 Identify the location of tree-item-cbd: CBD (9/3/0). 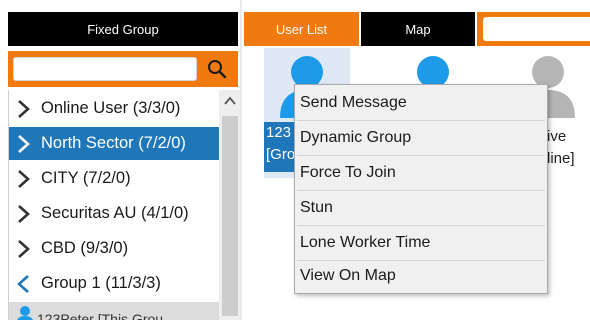
(114, 248).